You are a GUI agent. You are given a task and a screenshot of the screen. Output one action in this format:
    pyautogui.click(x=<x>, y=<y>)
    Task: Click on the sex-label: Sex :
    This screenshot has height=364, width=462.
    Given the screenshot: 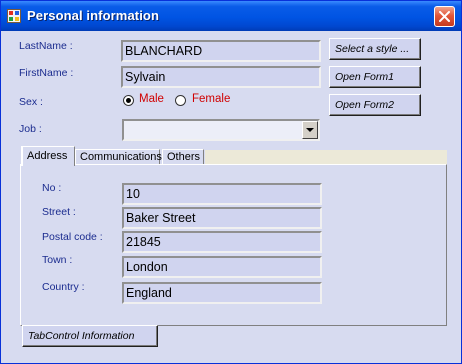 What is the action you would take?
    pyautogui.click(x=31, y=102)
    